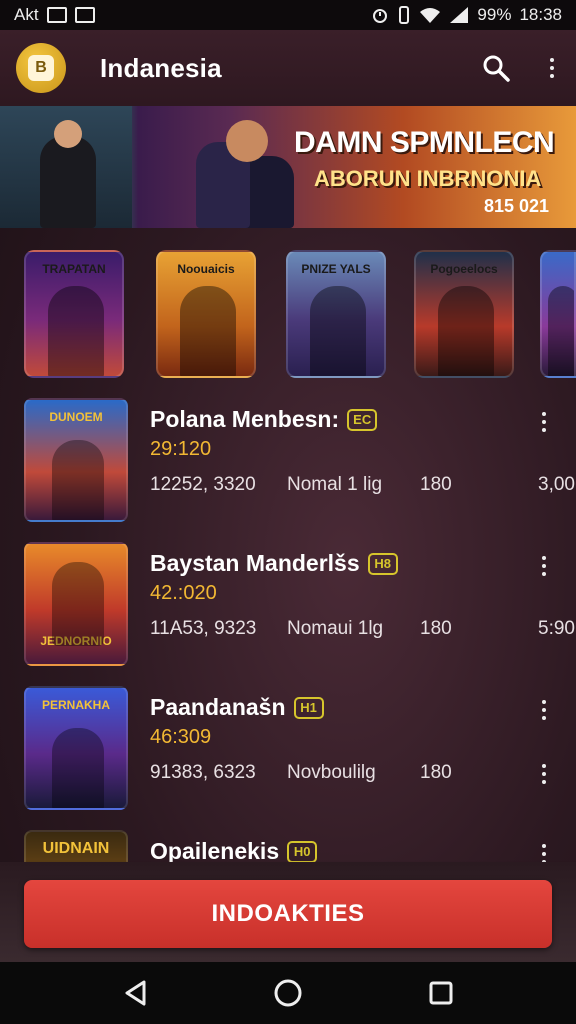  I want to click on featured-game-tile, so click(558, 314).